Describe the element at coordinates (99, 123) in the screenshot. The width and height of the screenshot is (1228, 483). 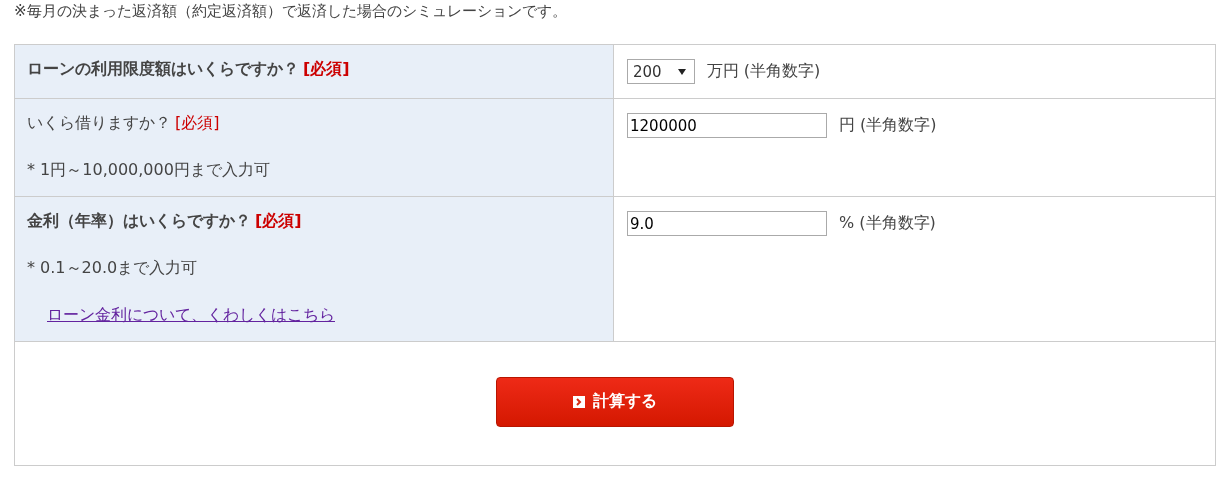
I see `question-text: いくら借りますか？` at that location.